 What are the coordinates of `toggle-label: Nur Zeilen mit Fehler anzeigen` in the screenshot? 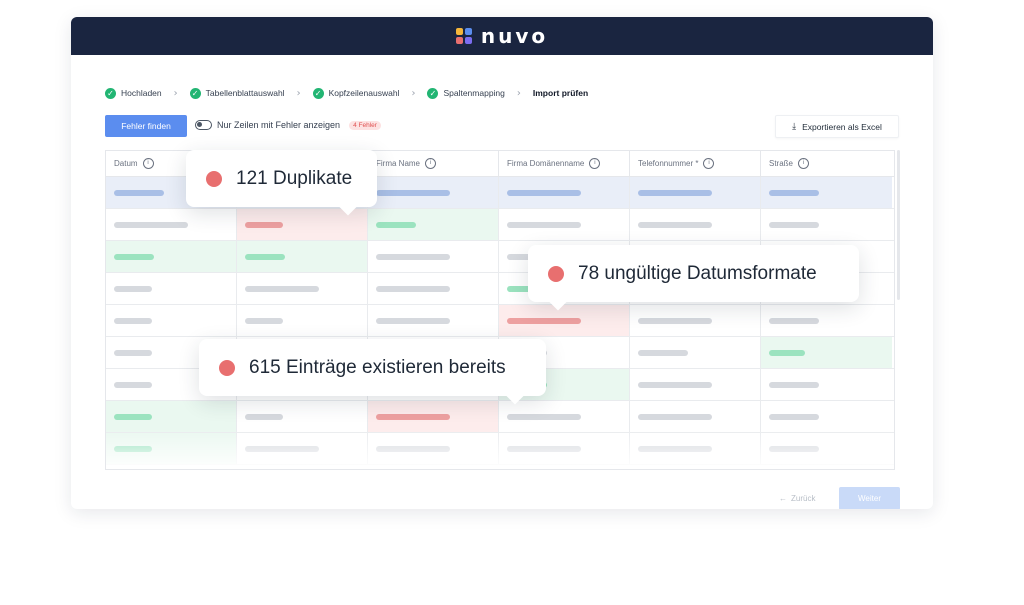 It's located at (279, 125).